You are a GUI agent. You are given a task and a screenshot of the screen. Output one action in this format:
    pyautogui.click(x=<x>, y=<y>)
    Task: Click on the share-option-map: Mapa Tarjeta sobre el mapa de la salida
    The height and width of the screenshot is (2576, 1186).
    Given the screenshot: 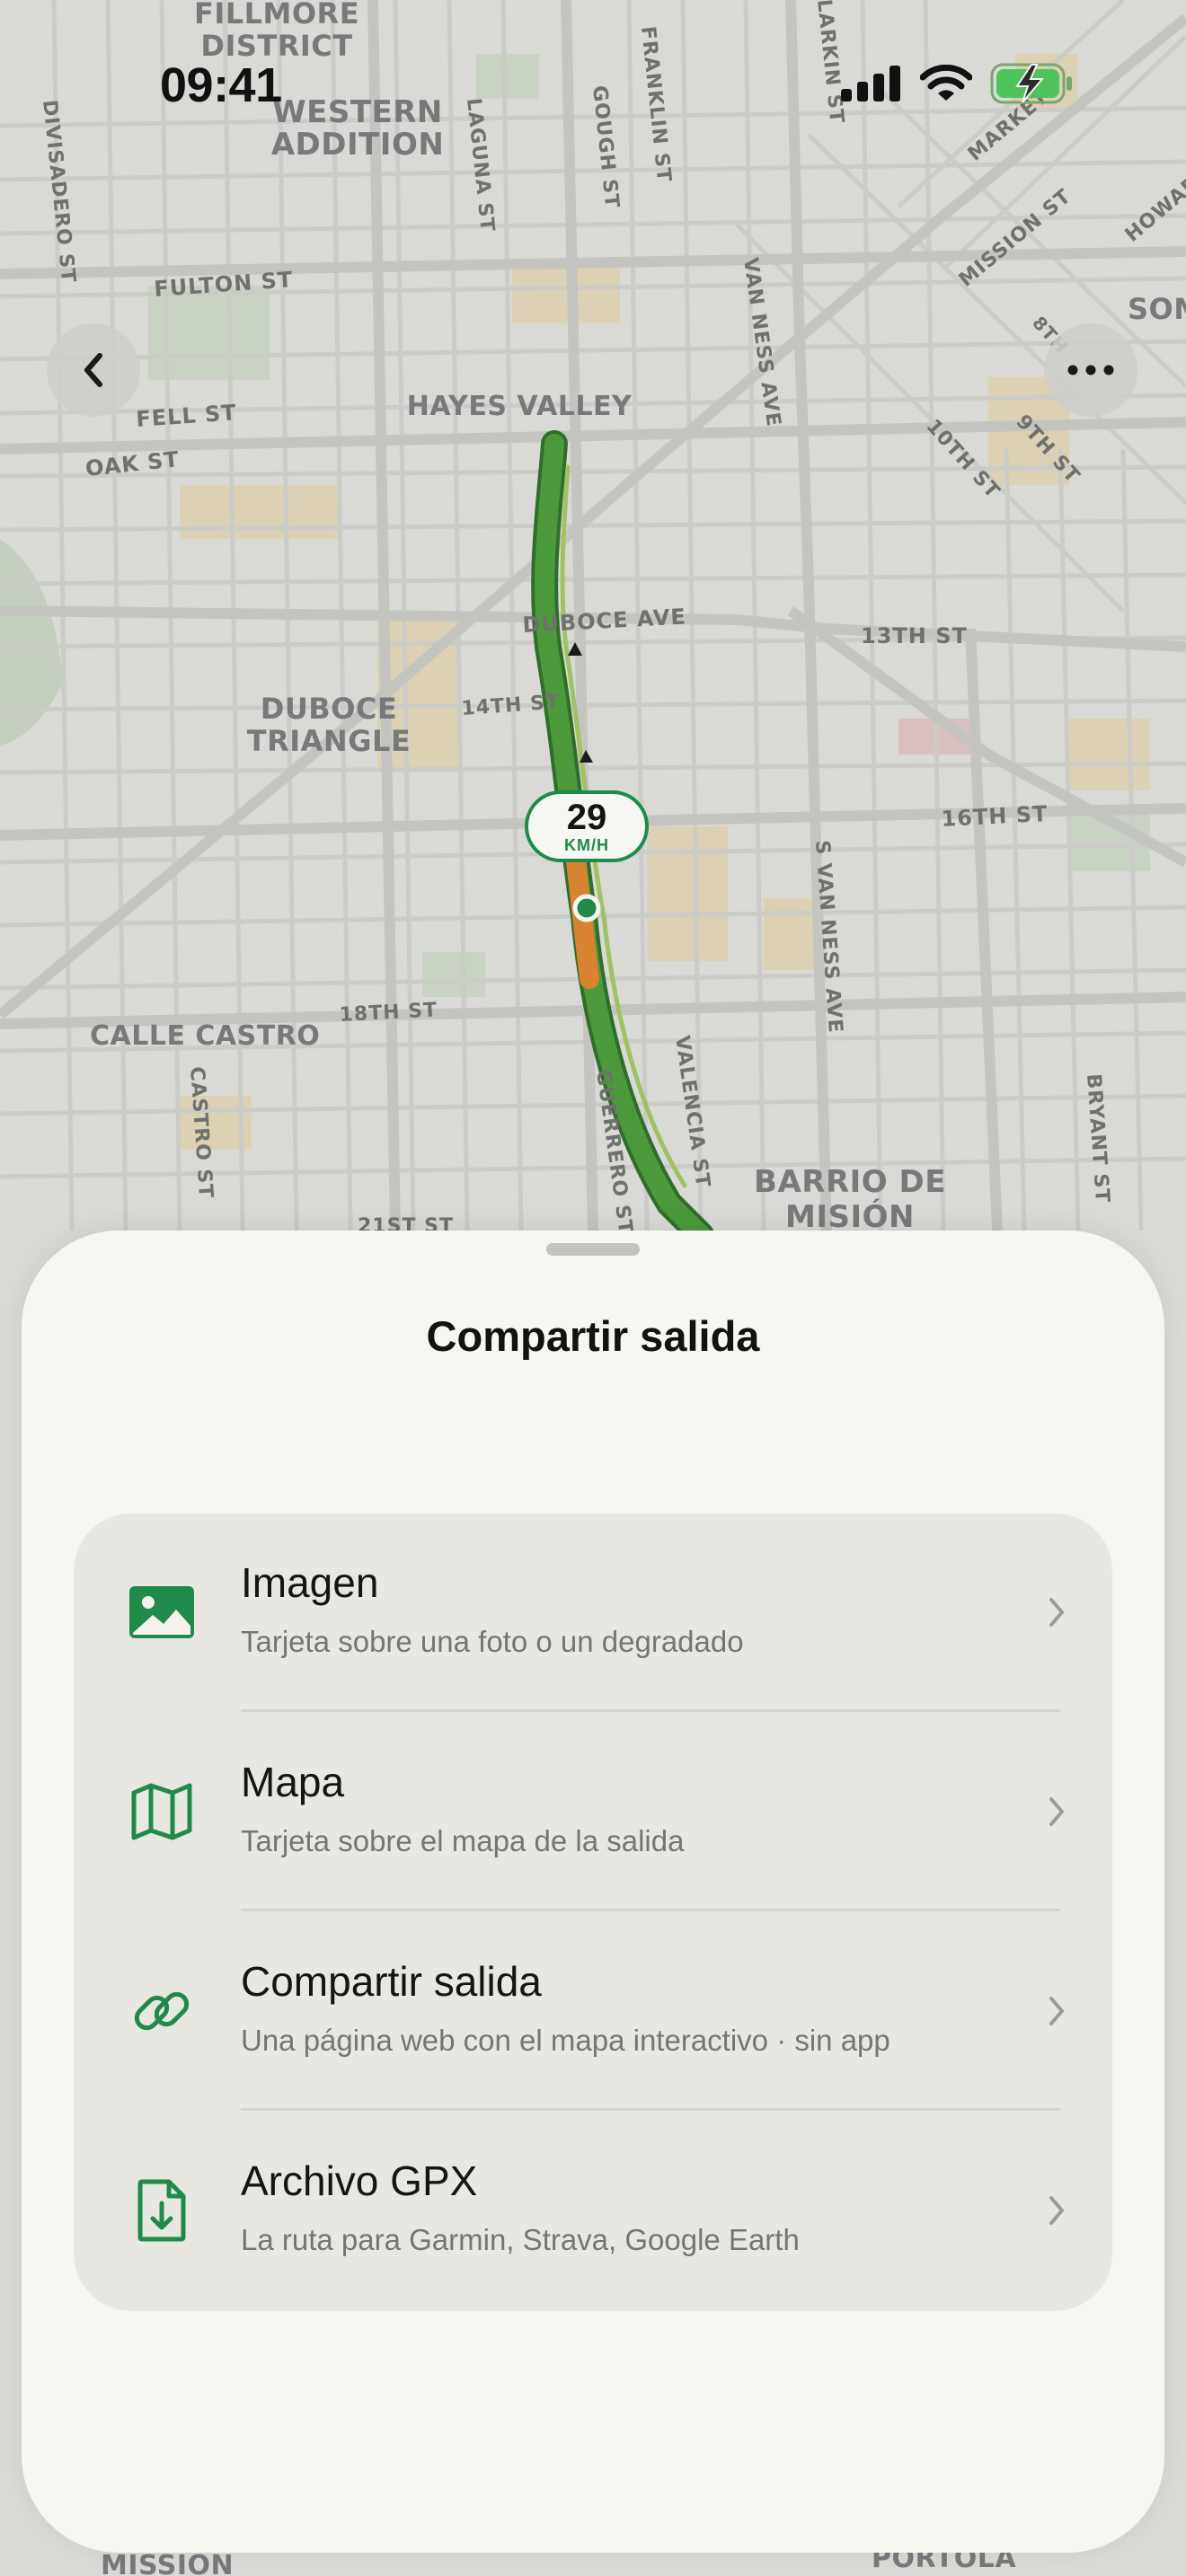 What is the action you would take?
    pyautogui.click(x=593, y=1812)
    